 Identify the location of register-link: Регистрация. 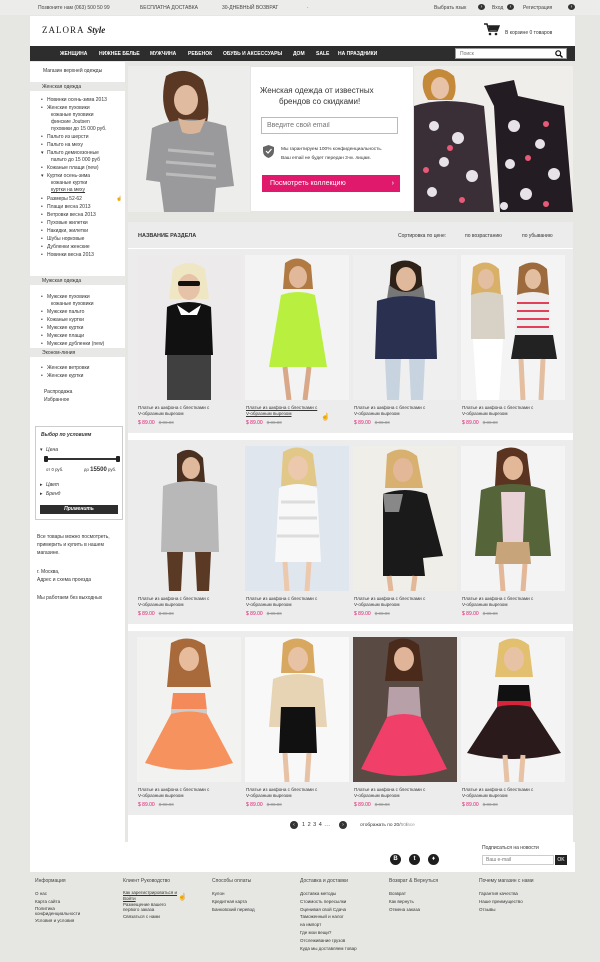
(537, 8).